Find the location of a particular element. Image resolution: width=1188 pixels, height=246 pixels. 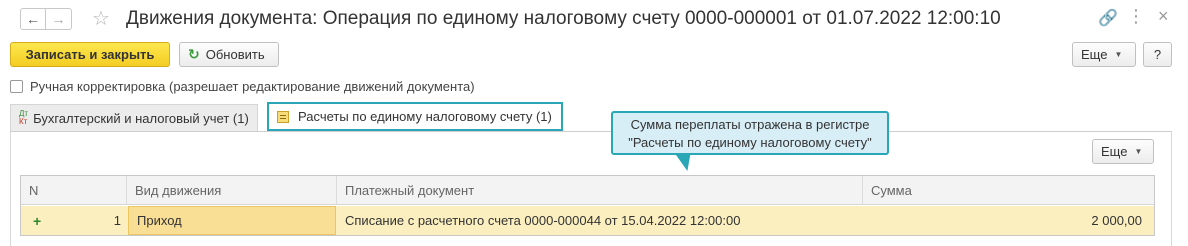

refresh-label: Обновить is located at coordinates (235, 54).